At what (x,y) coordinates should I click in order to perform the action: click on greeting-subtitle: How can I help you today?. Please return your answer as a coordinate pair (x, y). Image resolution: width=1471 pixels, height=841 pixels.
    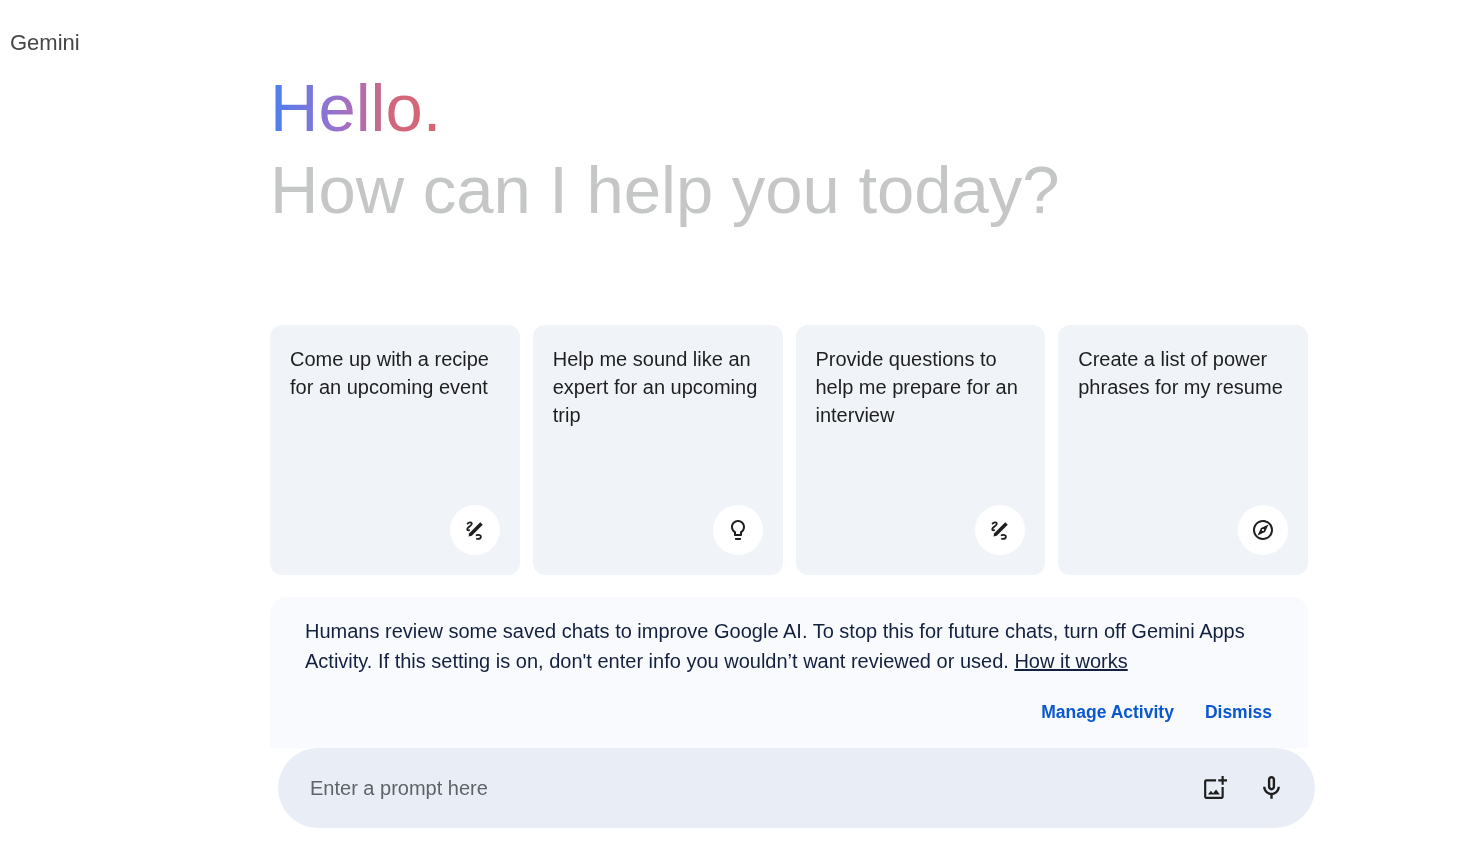
    Looking at the image, I should click on (665, 190).